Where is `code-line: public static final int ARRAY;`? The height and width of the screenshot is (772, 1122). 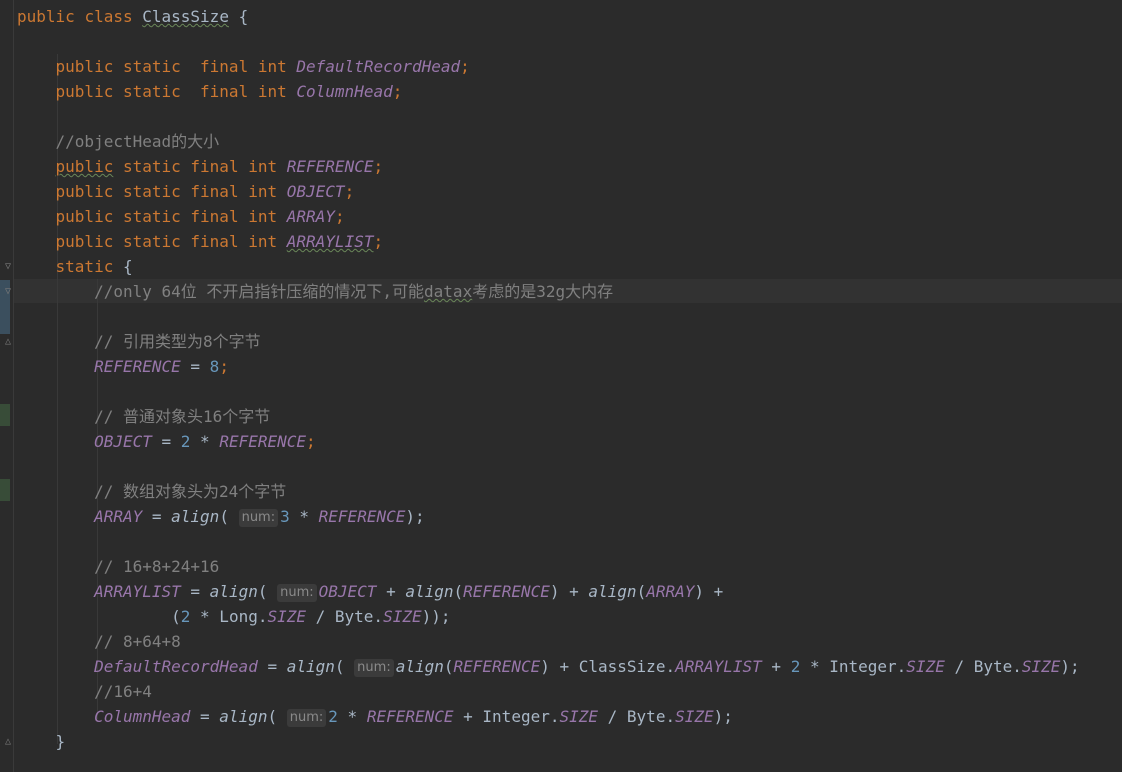 code-line: public static final int ARRAY; is located at coordinates (548, 216).